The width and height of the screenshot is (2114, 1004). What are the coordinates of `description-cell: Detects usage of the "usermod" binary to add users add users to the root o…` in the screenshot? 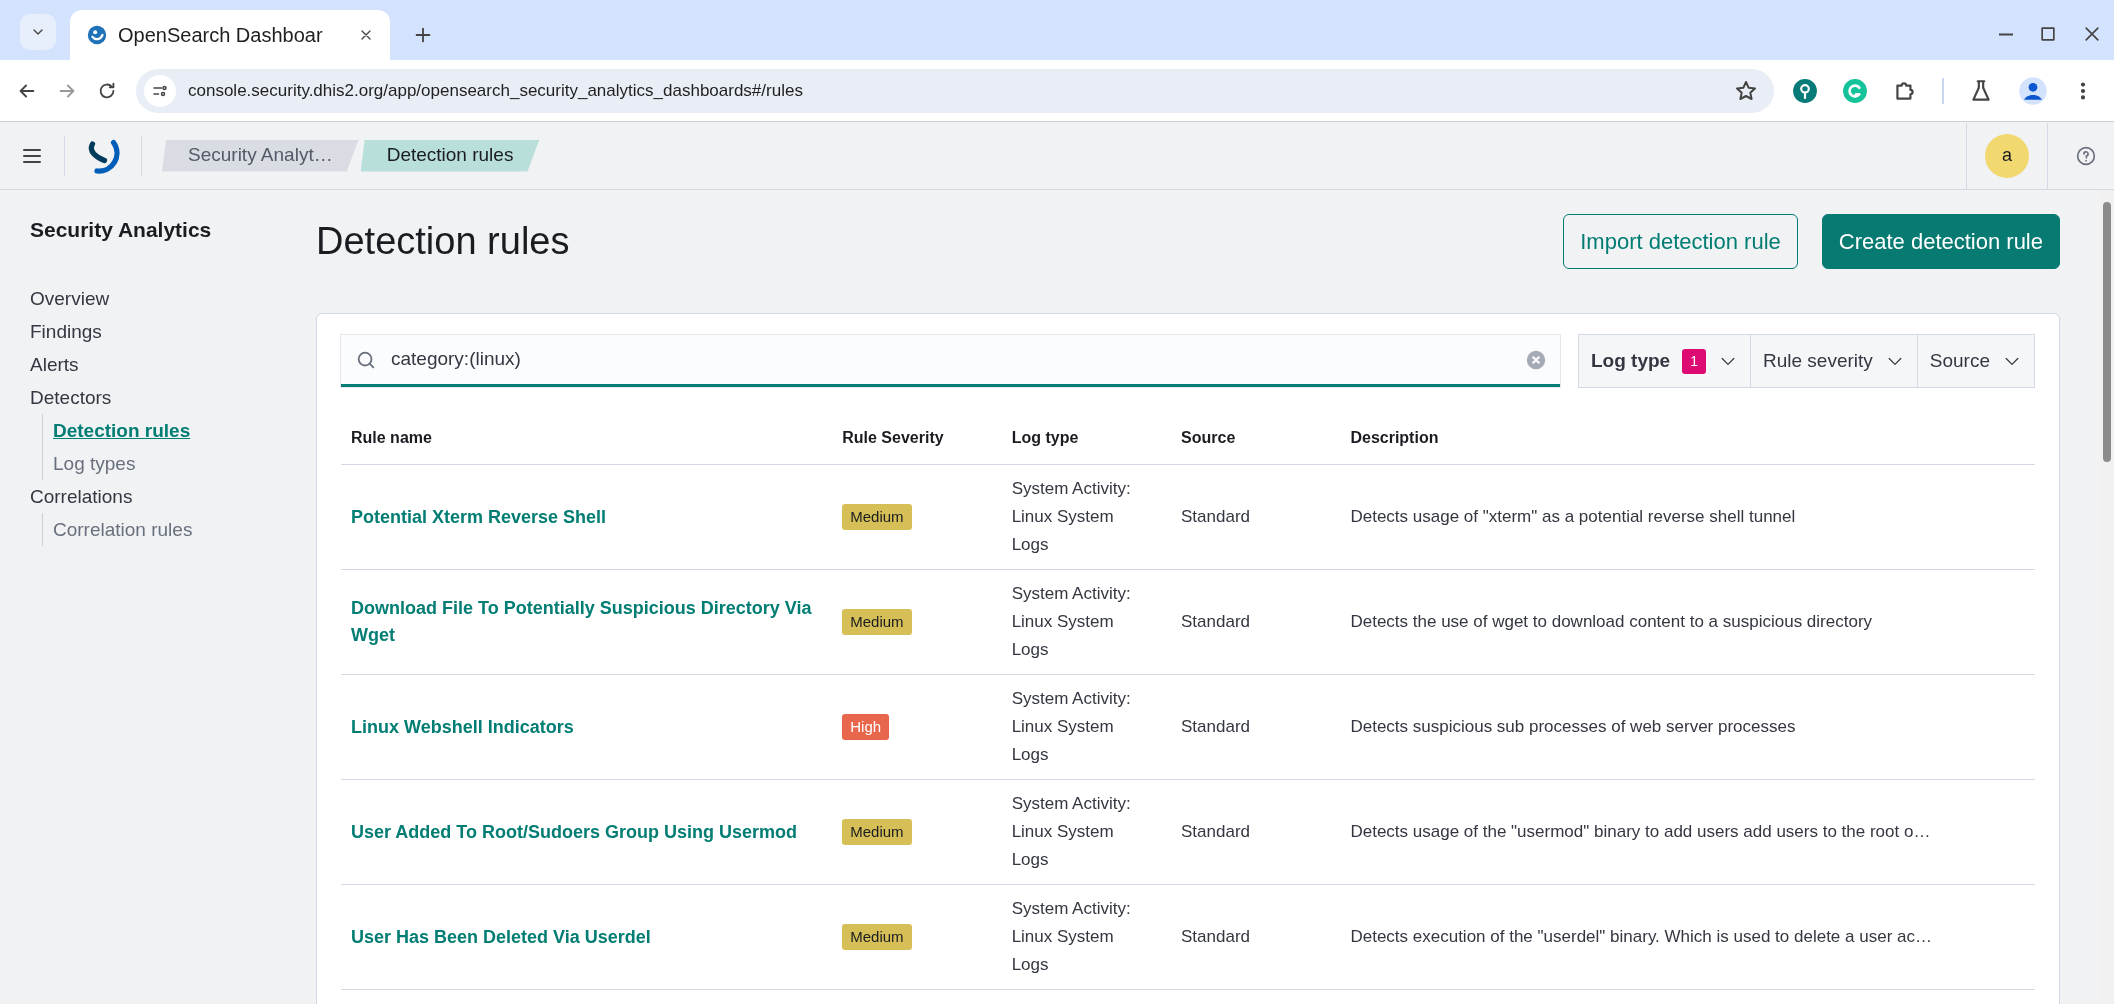 It's located at (1687, 832).